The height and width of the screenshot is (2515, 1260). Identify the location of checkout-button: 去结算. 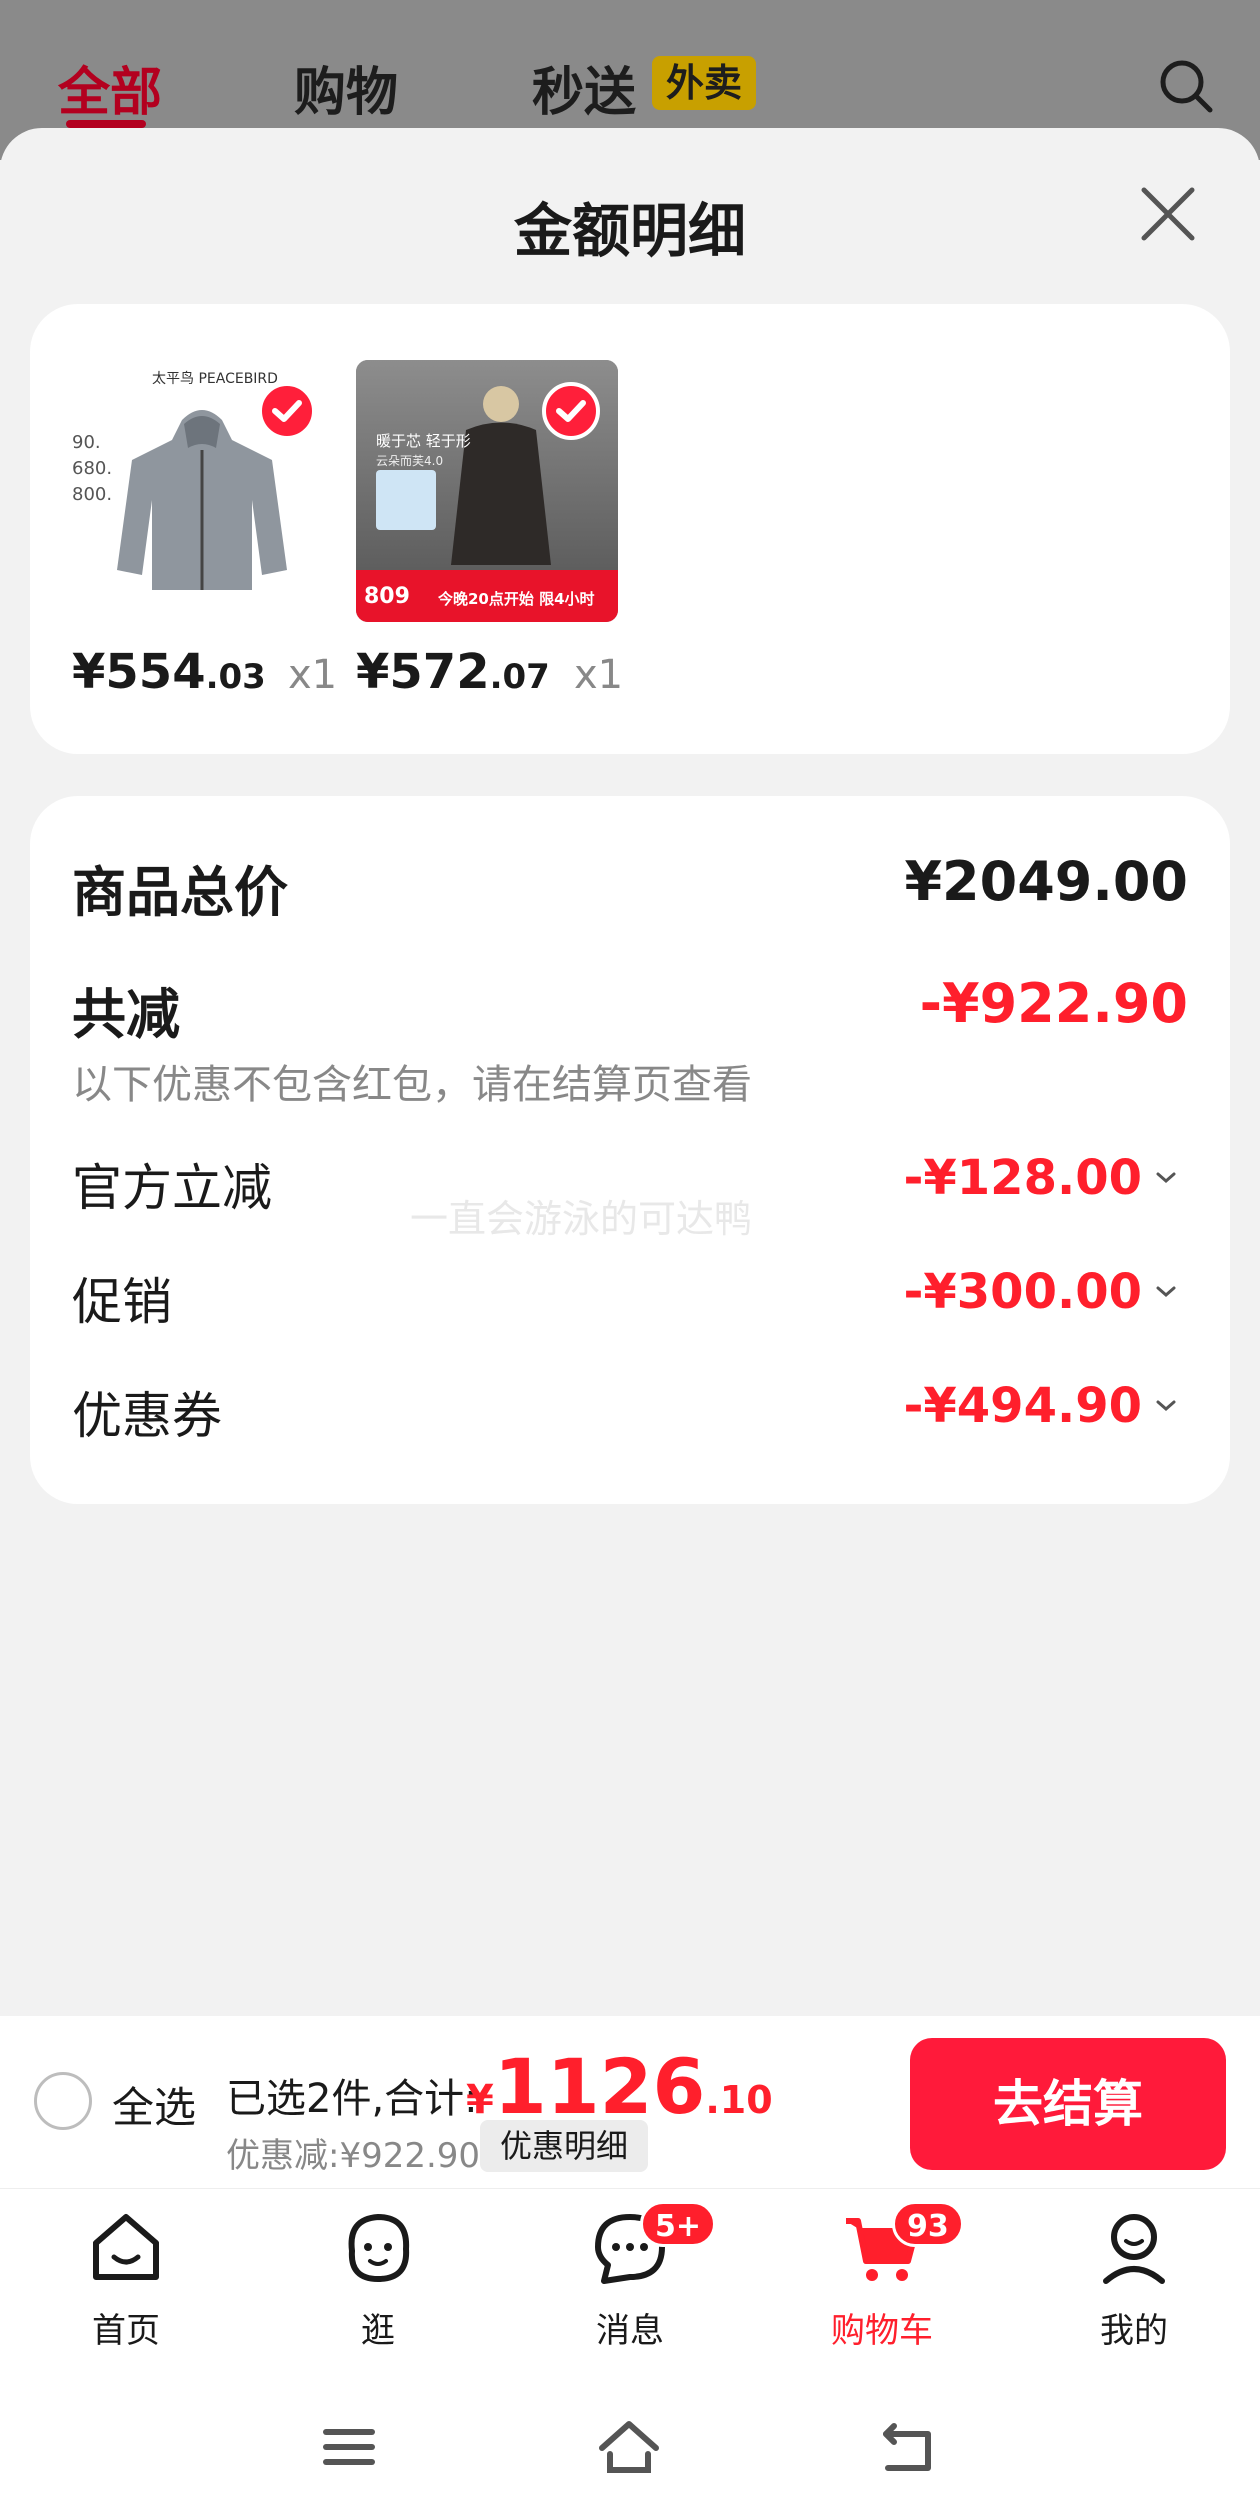
(1068, 2104).